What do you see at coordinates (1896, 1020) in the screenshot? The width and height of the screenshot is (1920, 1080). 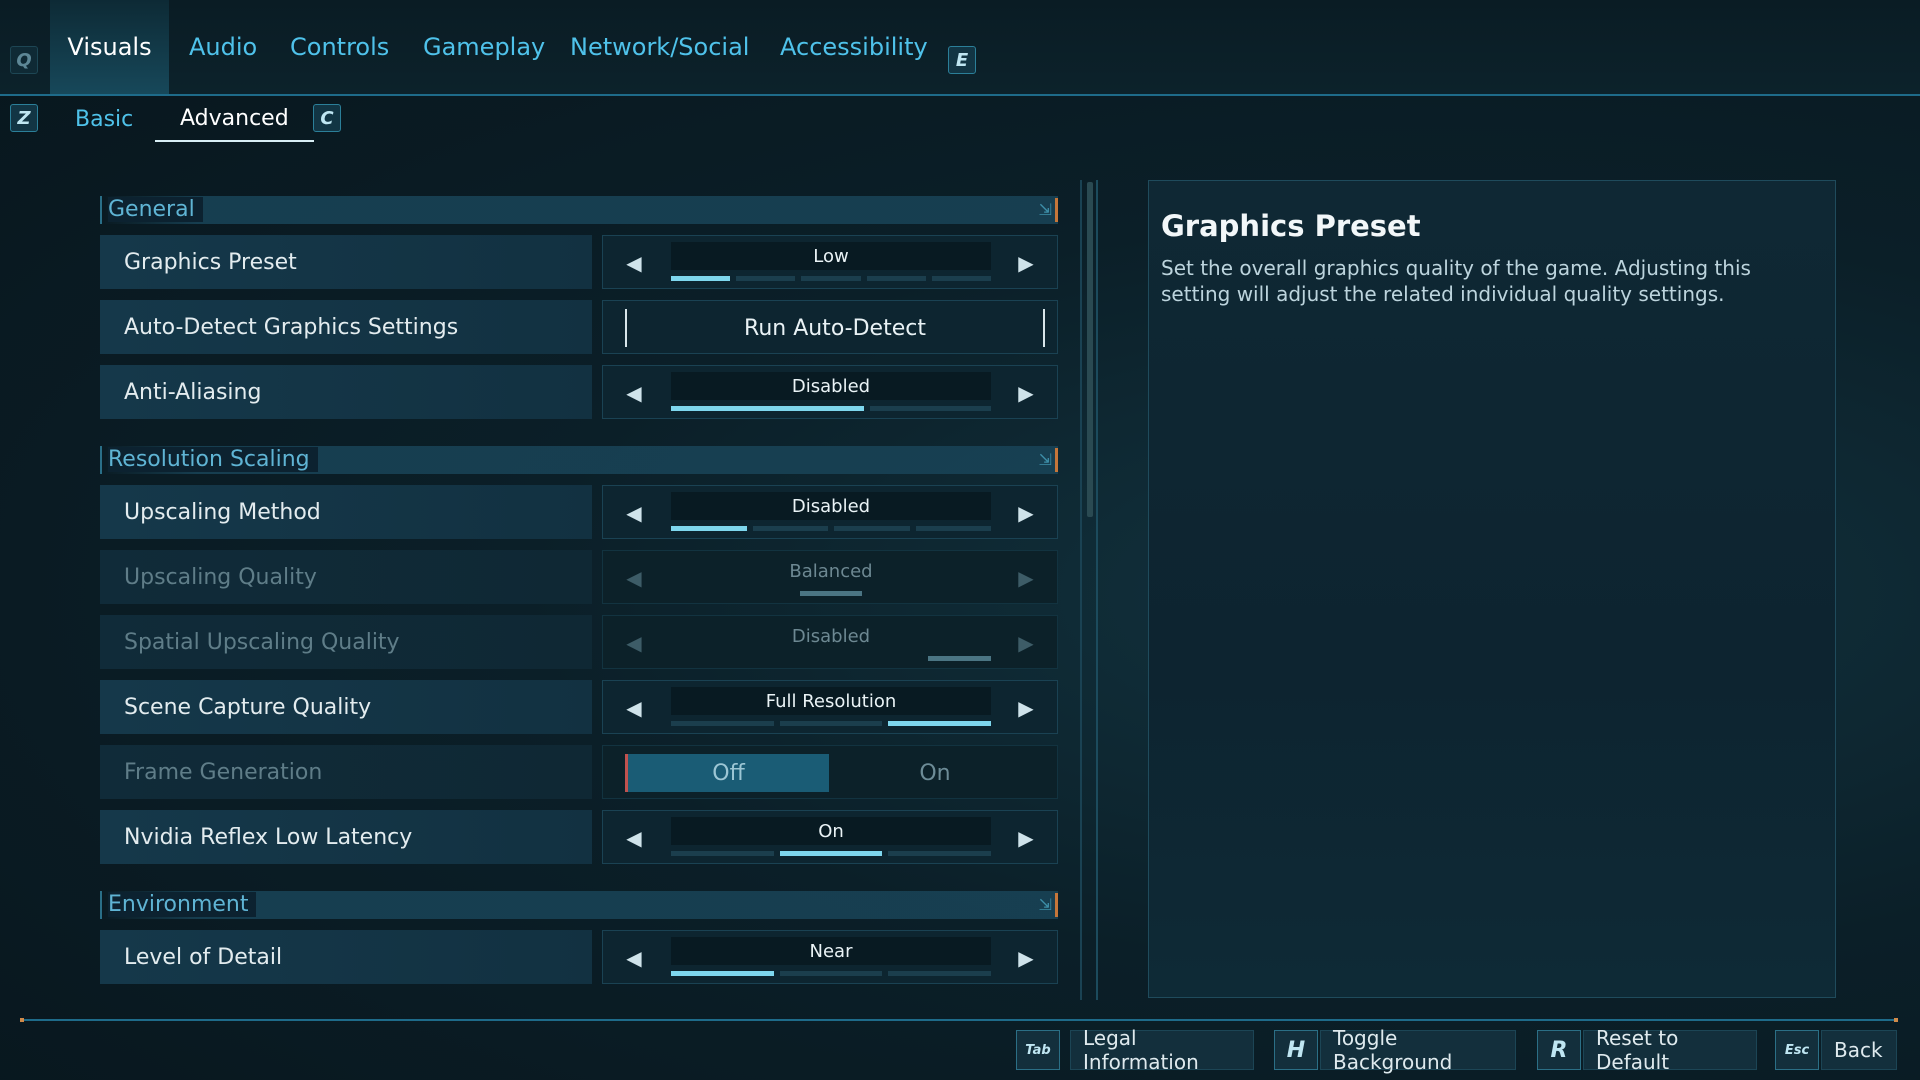 I see `footer-accent` at bounding box center [1896, 1020].